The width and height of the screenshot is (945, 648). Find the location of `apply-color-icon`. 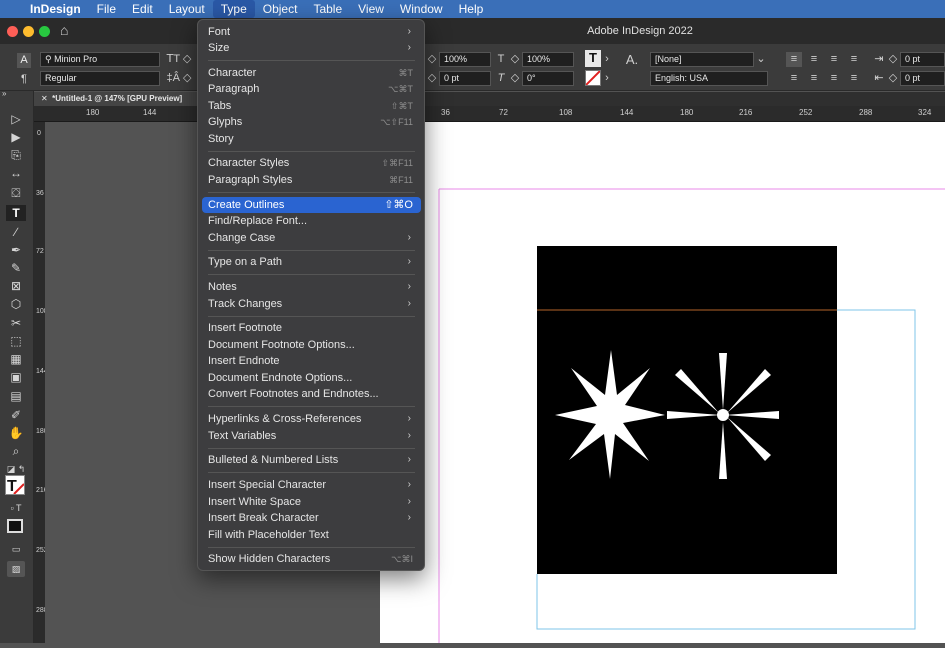

apply-color-icon is located at coordinates (15, 526).